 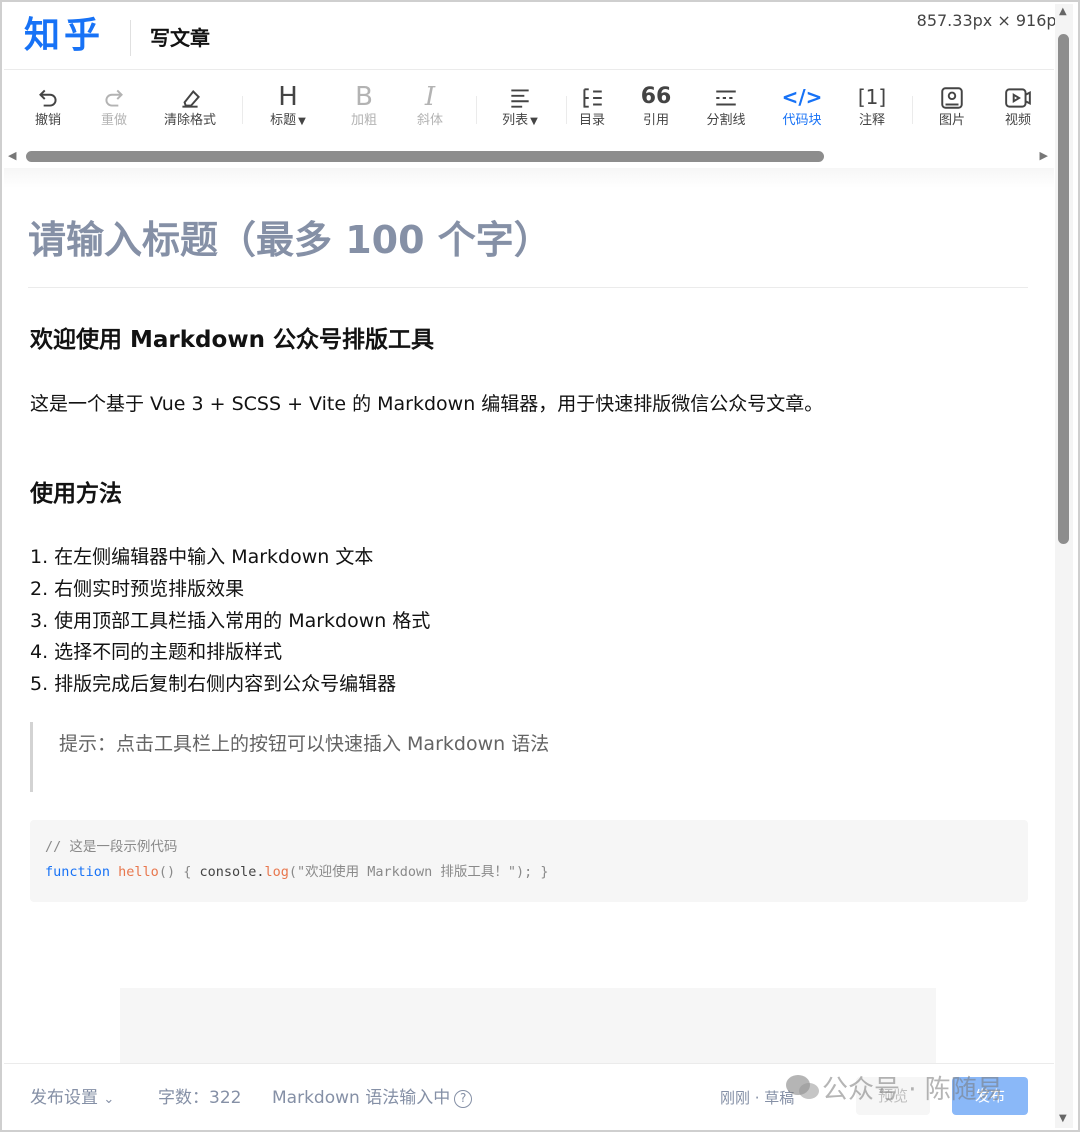 I want to click on footnote-icon: [1], so click(x=872, y=97).